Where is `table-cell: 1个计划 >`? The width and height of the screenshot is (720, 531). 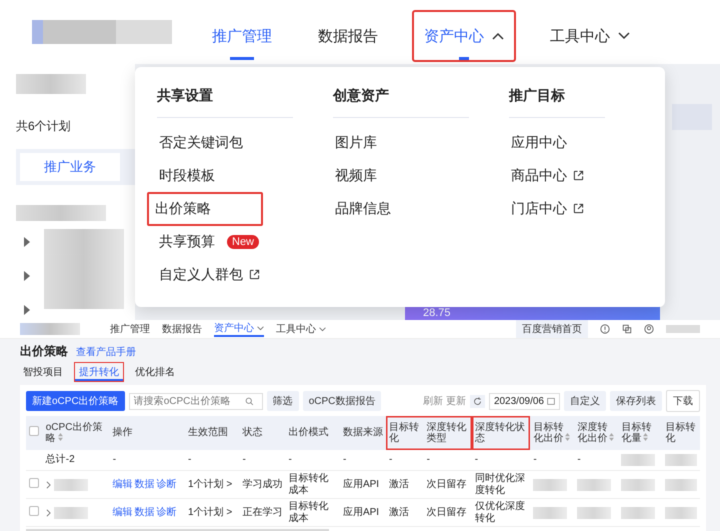
table-cell: 1个计划 > is located at coordinates (210, 512).